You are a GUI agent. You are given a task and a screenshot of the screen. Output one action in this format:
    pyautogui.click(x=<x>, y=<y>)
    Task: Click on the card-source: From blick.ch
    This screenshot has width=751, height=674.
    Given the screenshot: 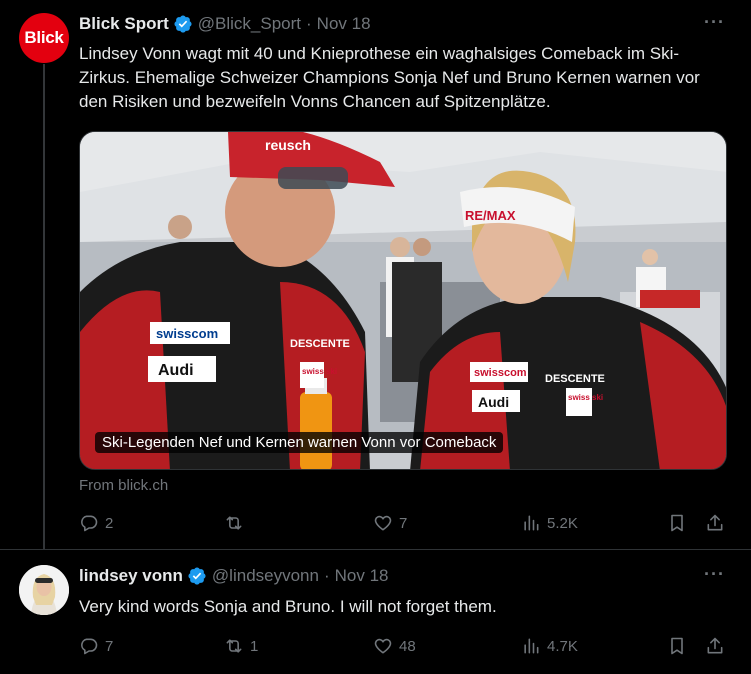 What is the action you would take?
    pyautogui.click(x=123, y=485)
    